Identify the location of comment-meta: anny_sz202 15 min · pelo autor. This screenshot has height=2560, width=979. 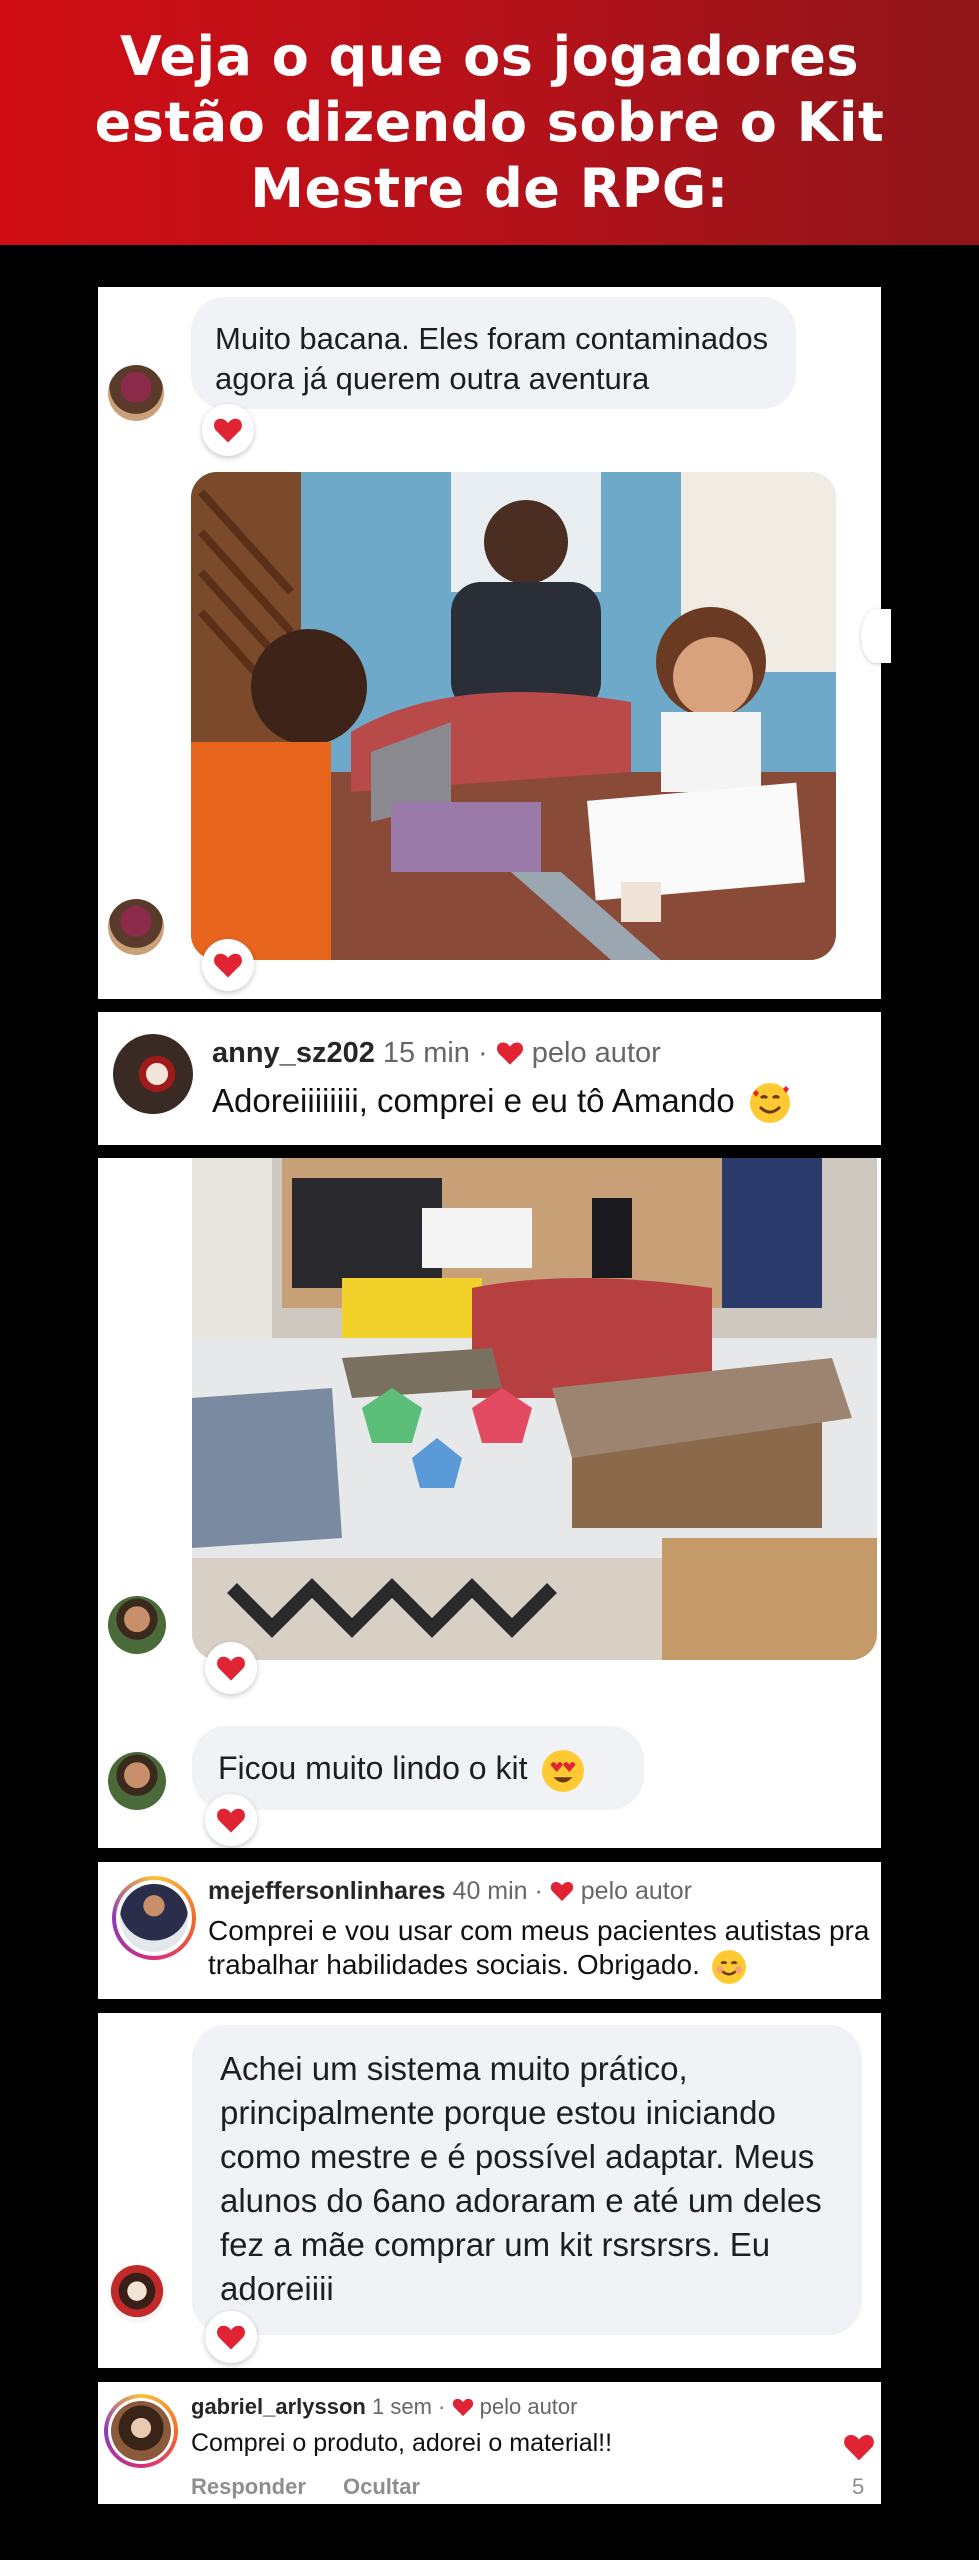
(436, 1053).